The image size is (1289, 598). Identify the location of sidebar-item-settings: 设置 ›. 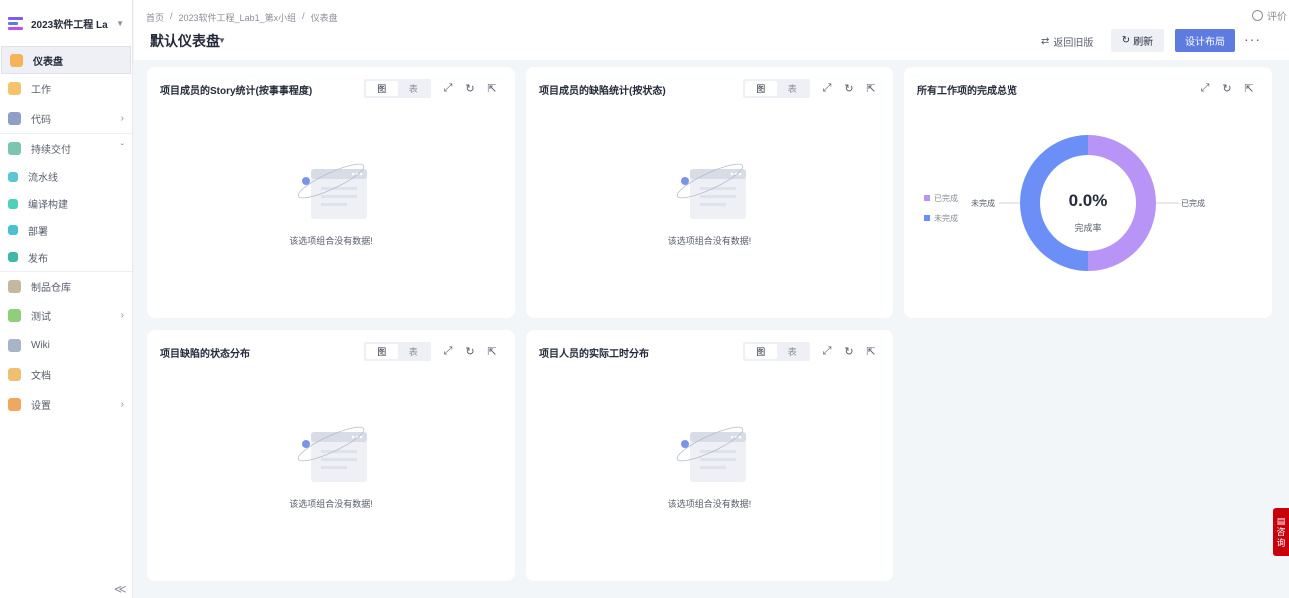
(66, 405).